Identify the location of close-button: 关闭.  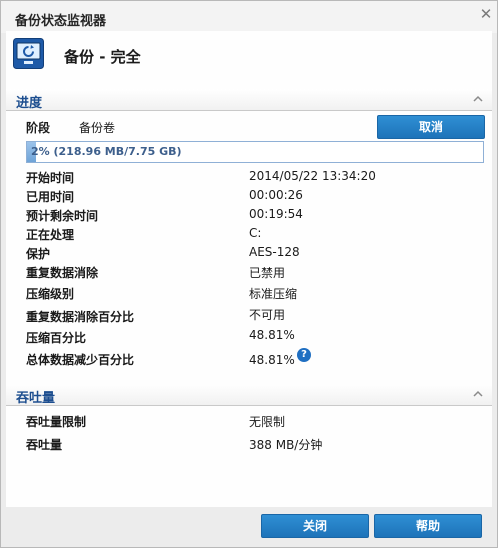
(315, 526).